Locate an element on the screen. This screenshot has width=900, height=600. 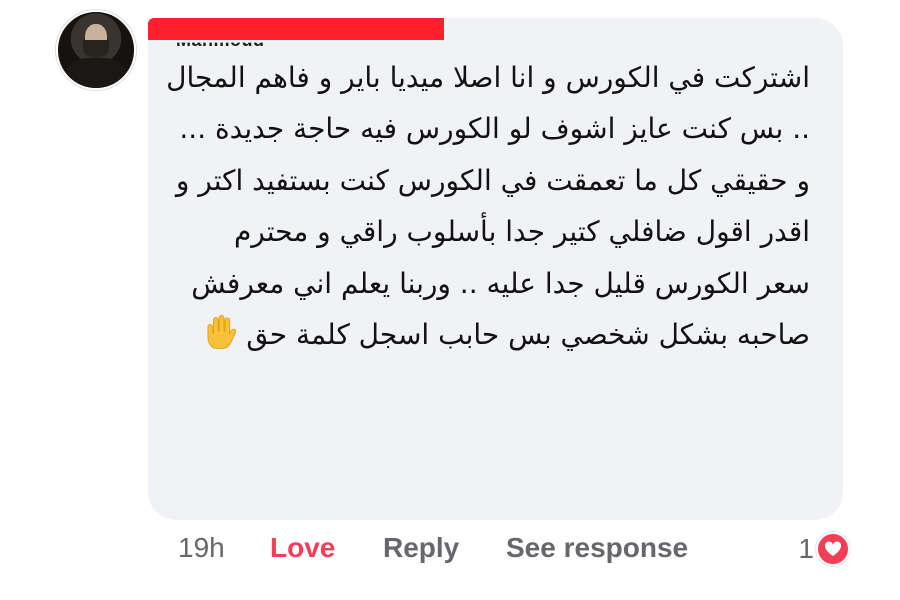
heart-icon is located at coordinates (833, 549).